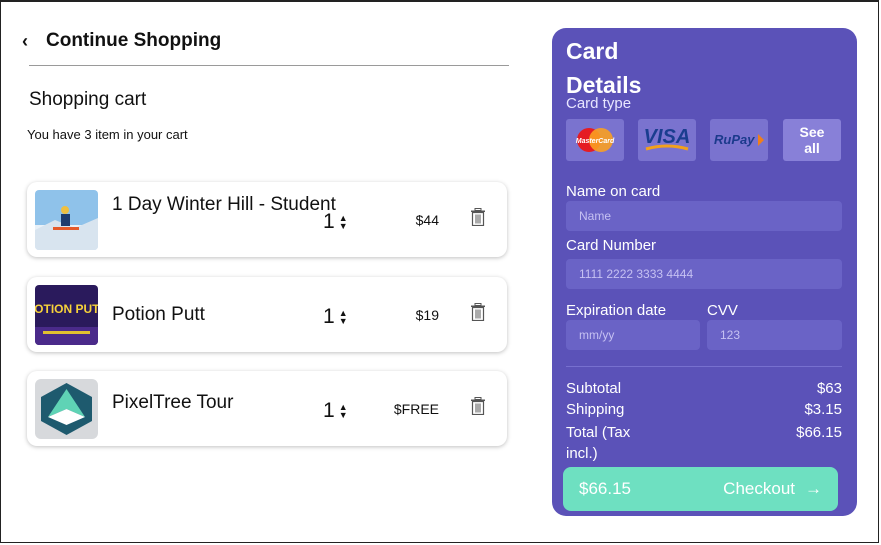 This screenshot has height=545, width=881. What do you see at coordinates (416, 409) in the screenshot?
I see `item-price: $FREE` at bounding box center [416, 409].